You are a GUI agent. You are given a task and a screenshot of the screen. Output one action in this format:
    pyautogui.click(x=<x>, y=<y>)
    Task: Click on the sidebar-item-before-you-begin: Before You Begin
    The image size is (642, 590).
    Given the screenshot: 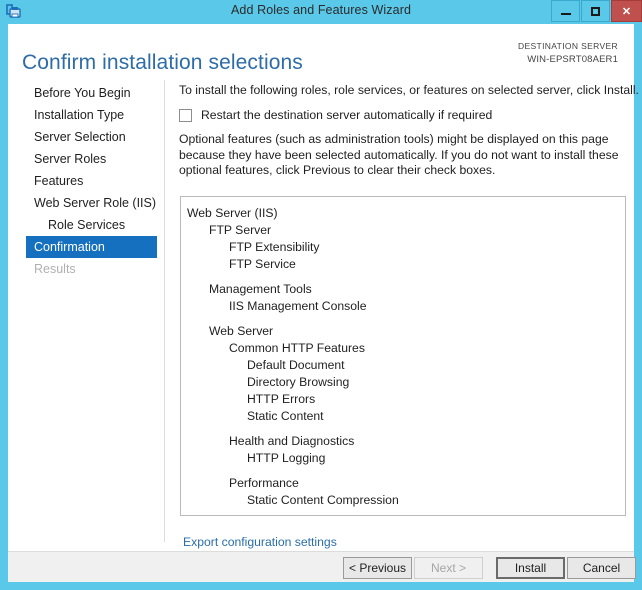 What is the action you would take?
    pyautogui.click(x=82, y=93)
    